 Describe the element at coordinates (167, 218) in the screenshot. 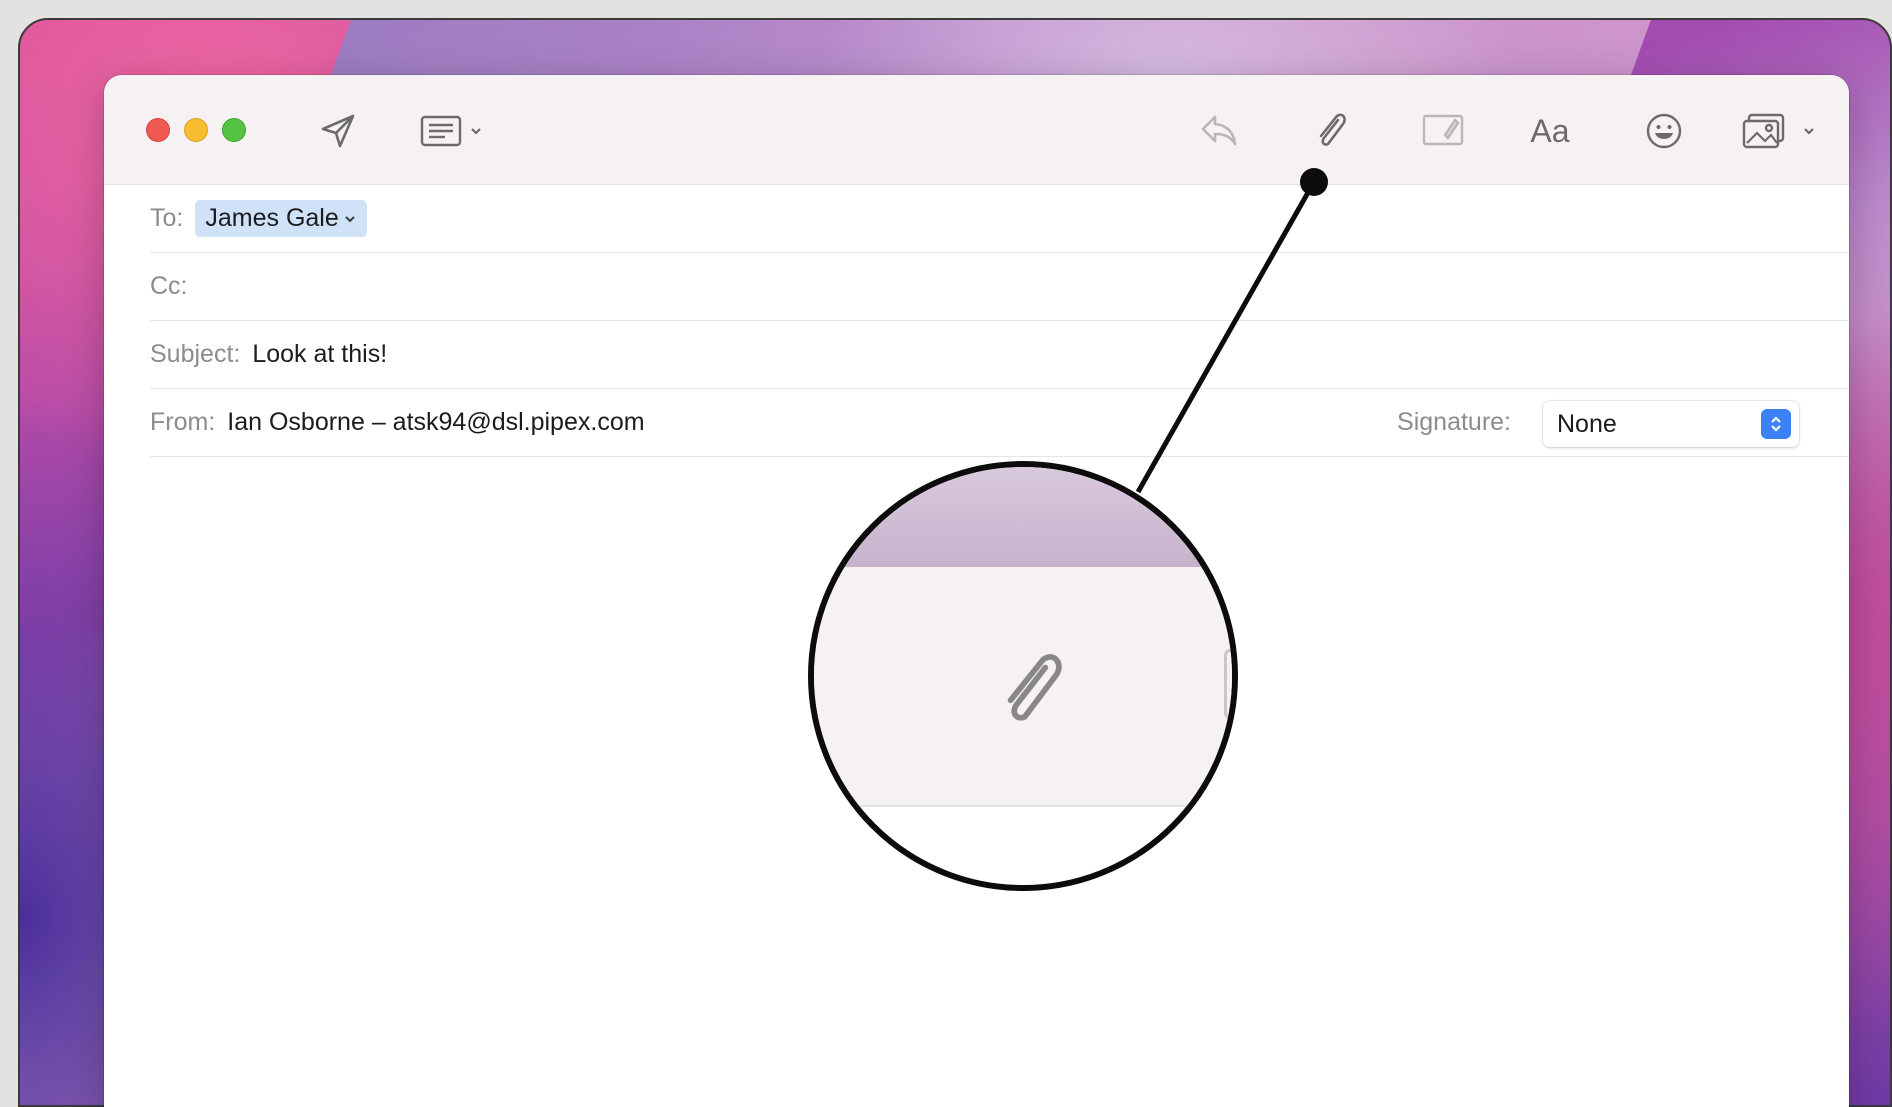

I see `to-label: To:` at that location.